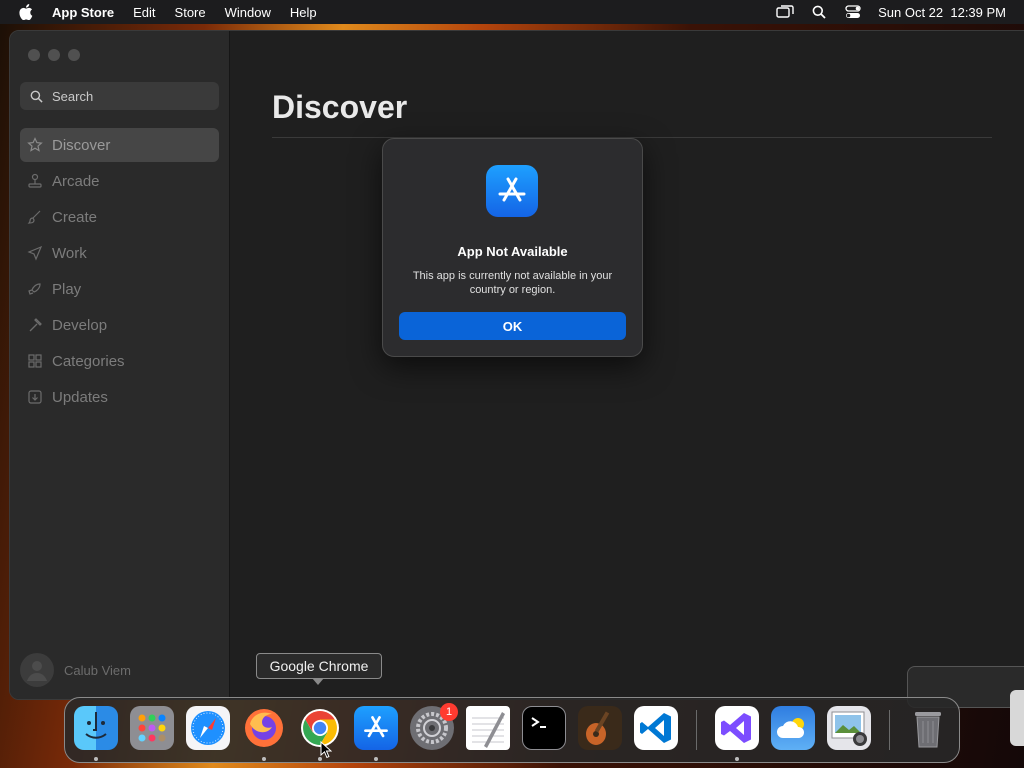  Describe the element at coordinates (928, 728) in the screenshot. I see `trash-icon` at that location.